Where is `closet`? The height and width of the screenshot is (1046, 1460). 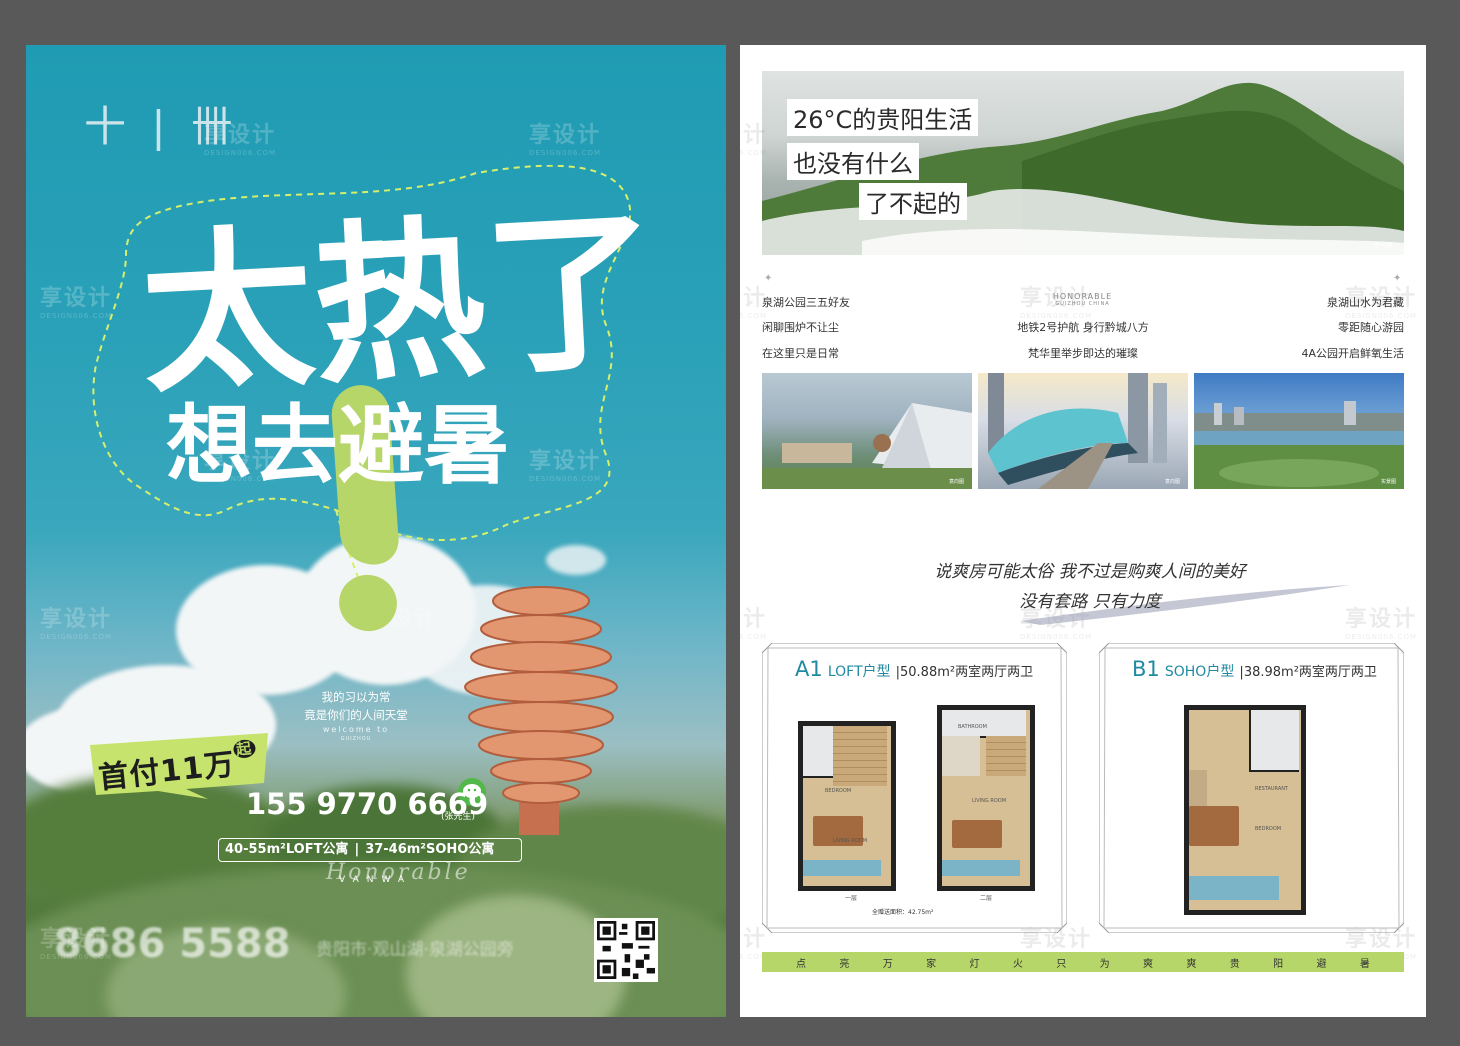
closet is located at coordinates (961, 756).